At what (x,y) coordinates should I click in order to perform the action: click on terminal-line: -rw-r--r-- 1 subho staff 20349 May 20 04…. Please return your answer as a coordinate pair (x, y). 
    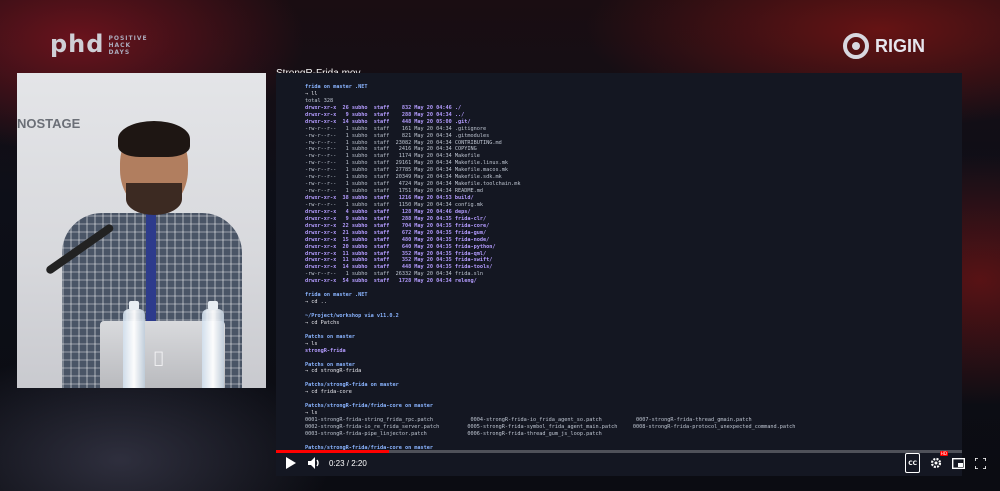
    Looking at the image, I should click on (403, 177).